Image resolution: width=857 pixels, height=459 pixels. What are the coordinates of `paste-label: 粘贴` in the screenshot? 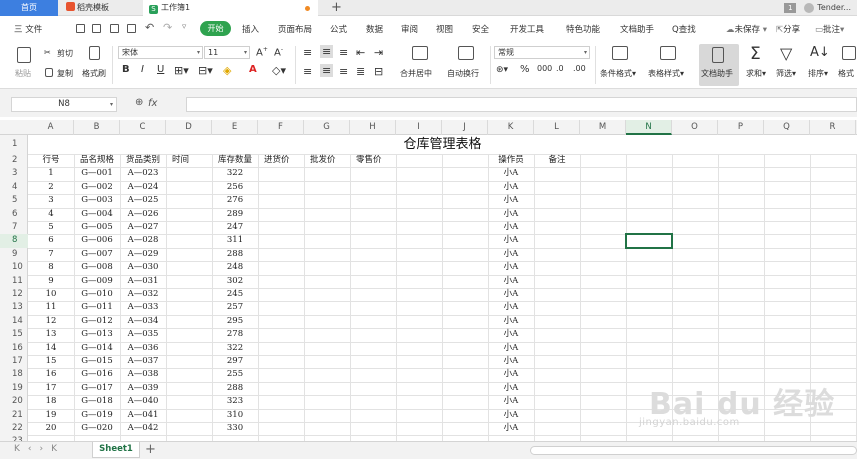 It's located at (23, 73).